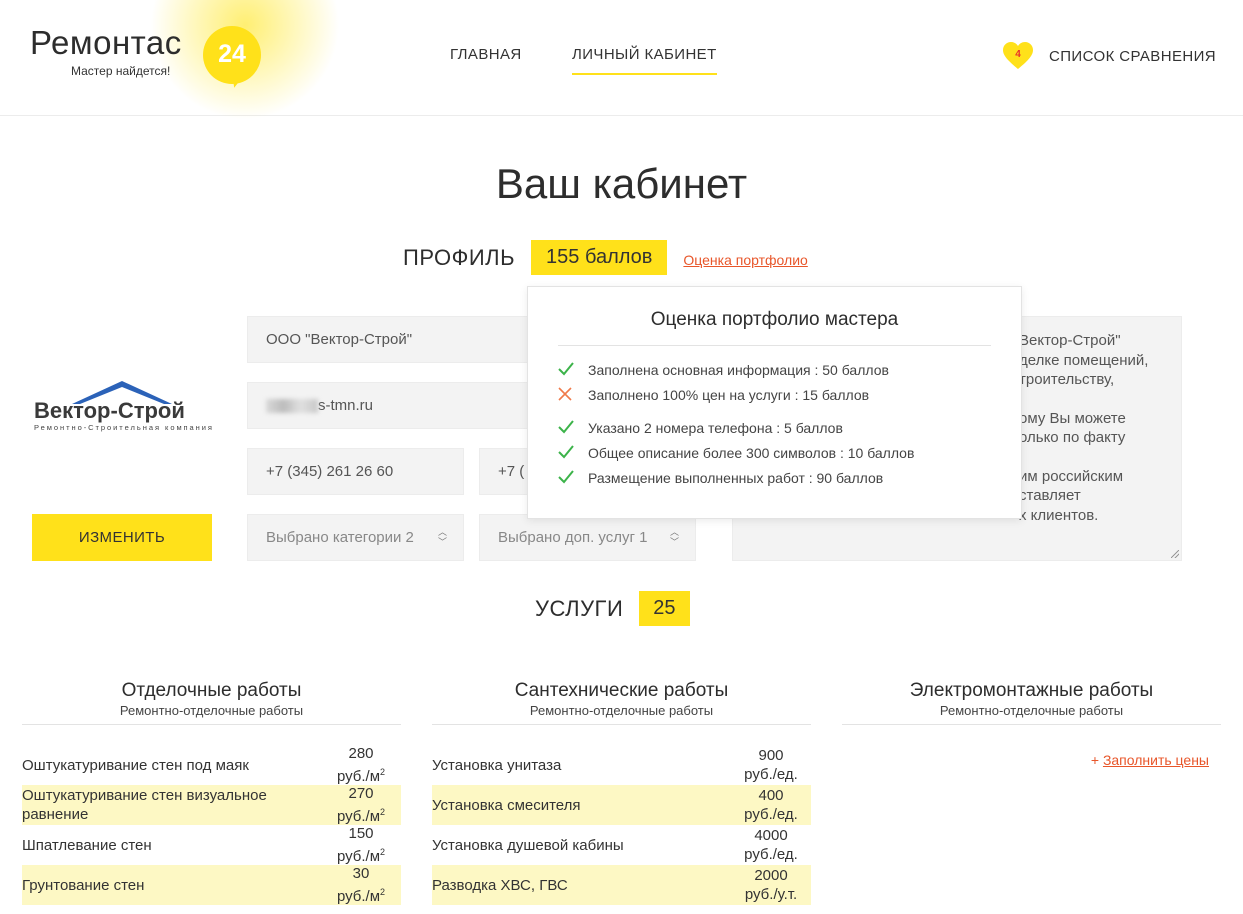 The width and height of the screenshot is (1243, 914). Describe the element at coordinates (1067, 379) in the screenshot. I see `desc-line: троительству,` at that location.